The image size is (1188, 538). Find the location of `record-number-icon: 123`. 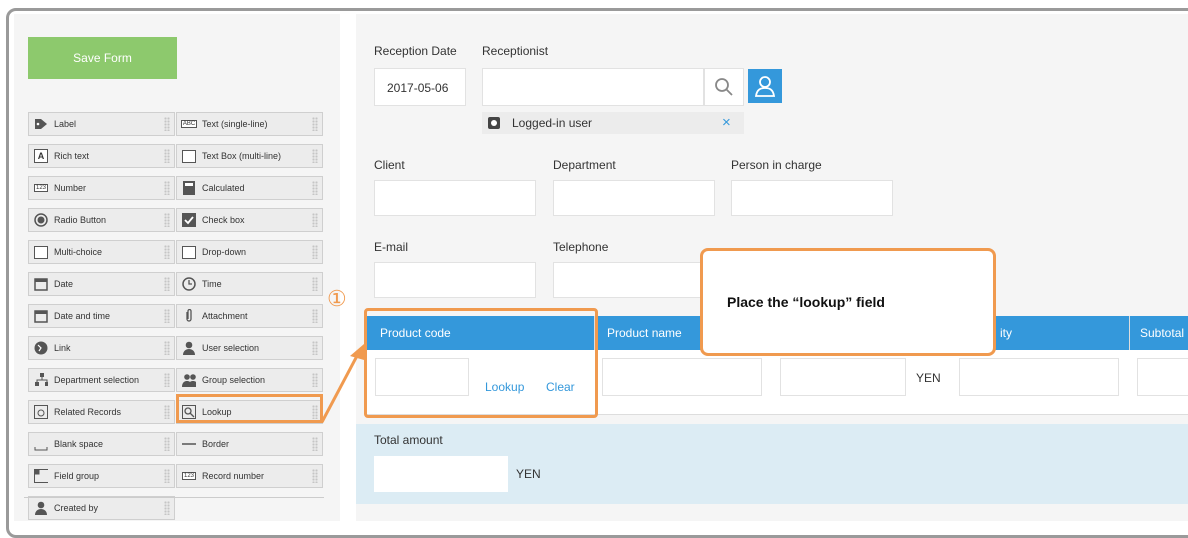

record-number-icon: 123 is located at coordinates (189, 476).